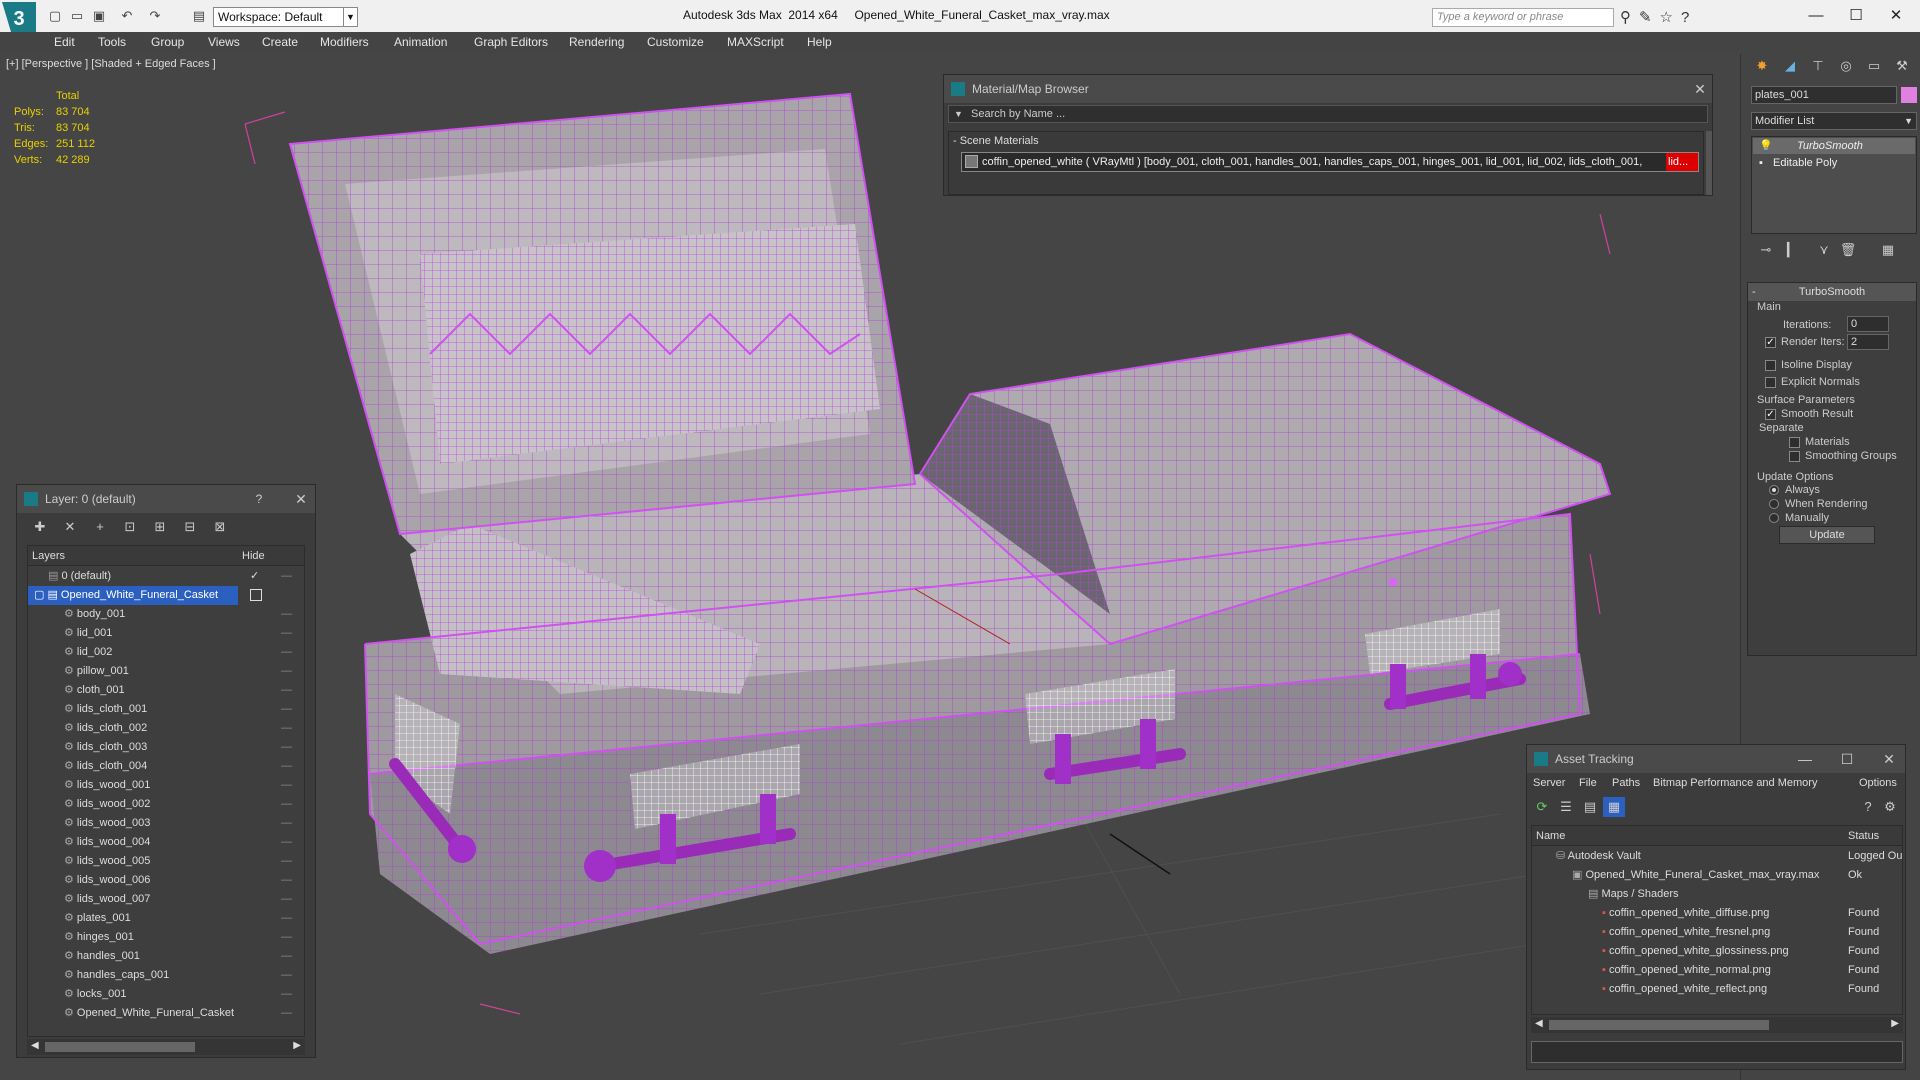 The width and height of the screenshot is (1920, 1080). Describe the element at coordinates (1868, 324) in the screenshot. I see `iterations-spinner: 0` at that location.